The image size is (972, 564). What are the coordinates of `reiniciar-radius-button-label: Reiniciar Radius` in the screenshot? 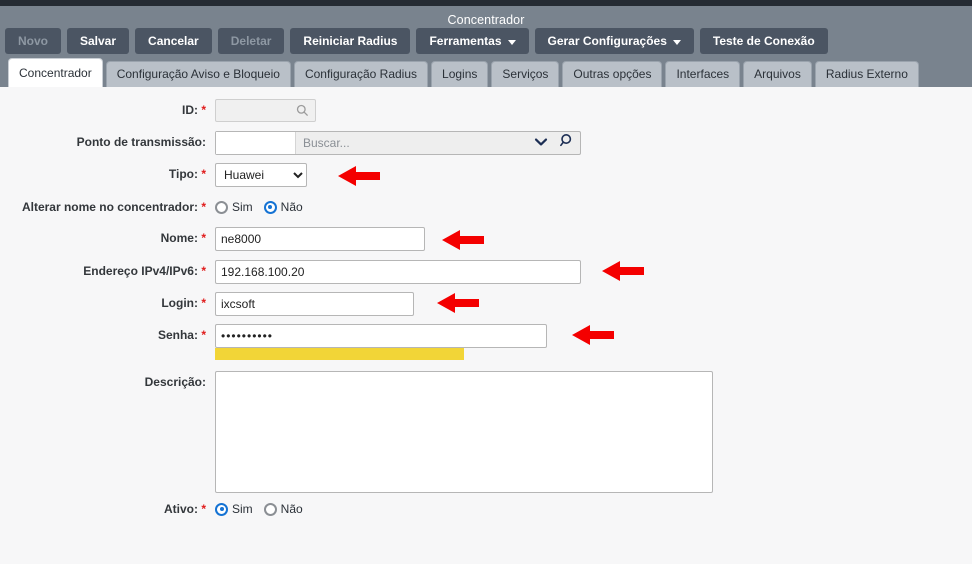 It's located at (350, 41).